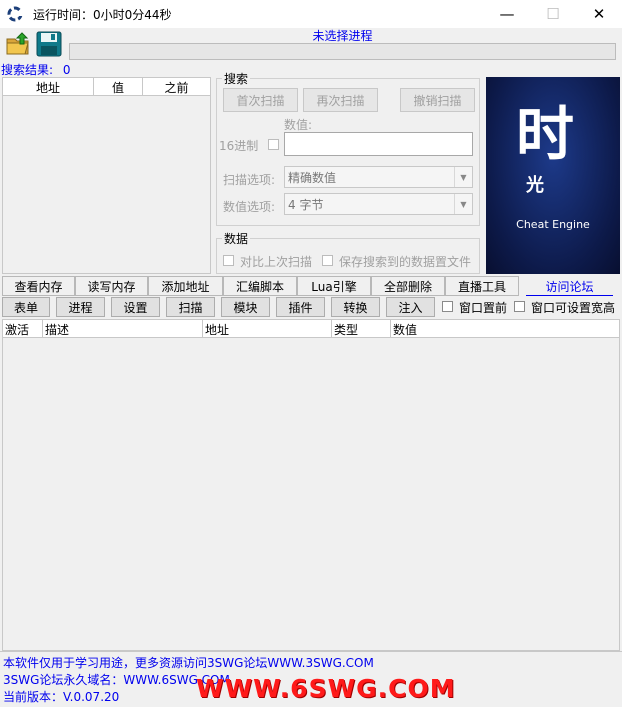 This screenshot has width=622, height=707. I want to click on value-option-value: 4 字节, so click(306, 204).